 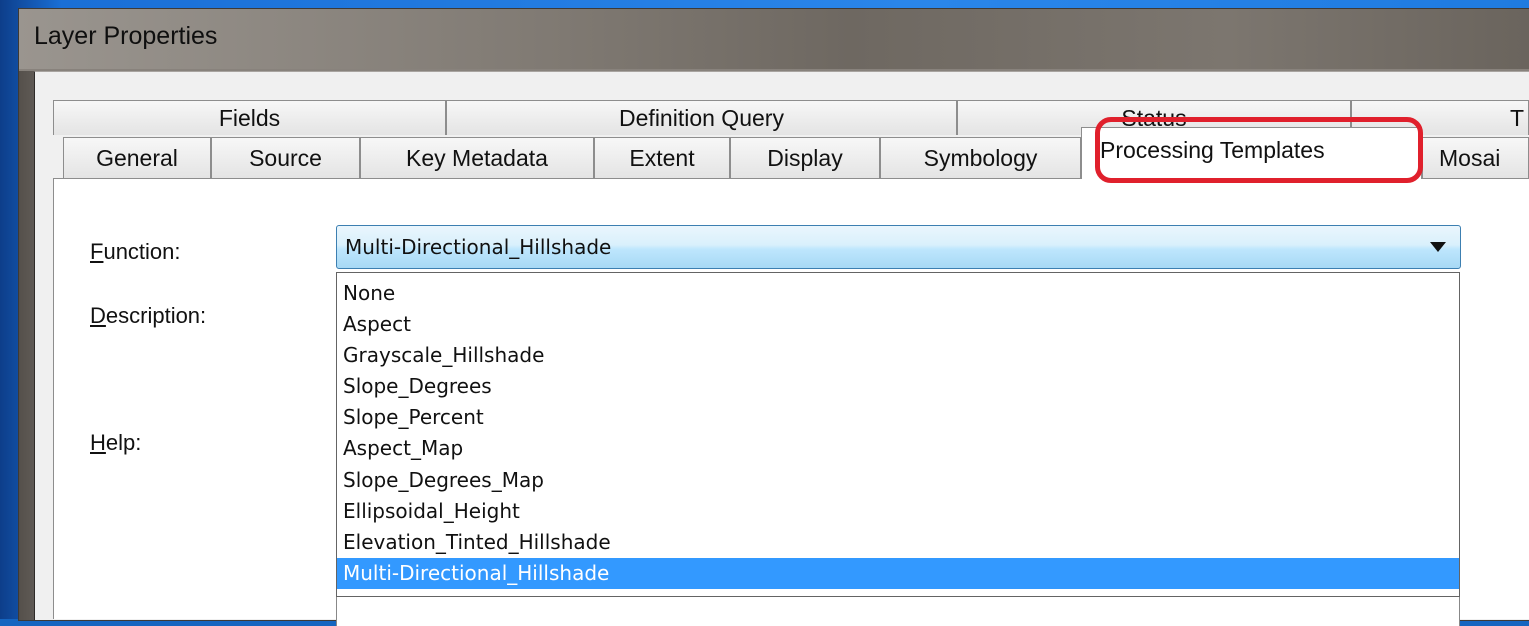 What do you see at coordinates (1438, 247) in the screenshot?
I see `dropdown-arrow-icon` at bounding box center [1438, 247].